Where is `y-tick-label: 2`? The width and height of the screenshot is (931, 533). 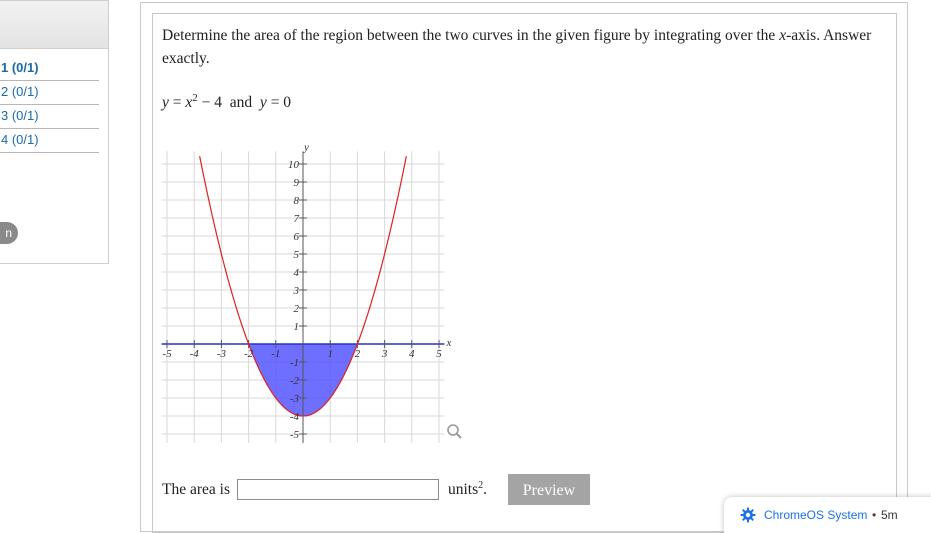 y-tick-label: 2 is located at coordinates (297, 309).